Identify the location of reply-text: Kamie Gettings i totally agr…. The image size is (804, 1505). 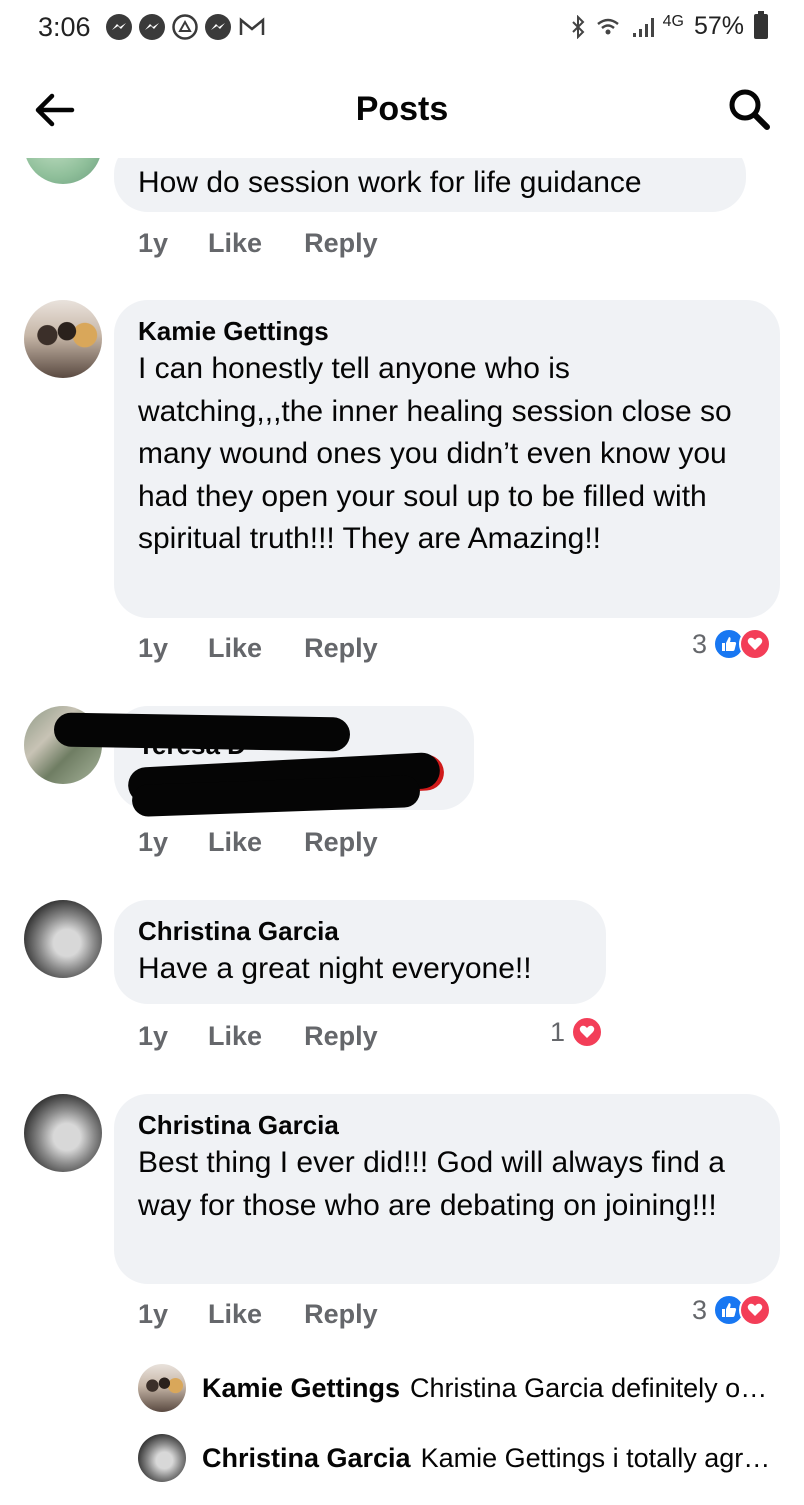
(595, 1457).